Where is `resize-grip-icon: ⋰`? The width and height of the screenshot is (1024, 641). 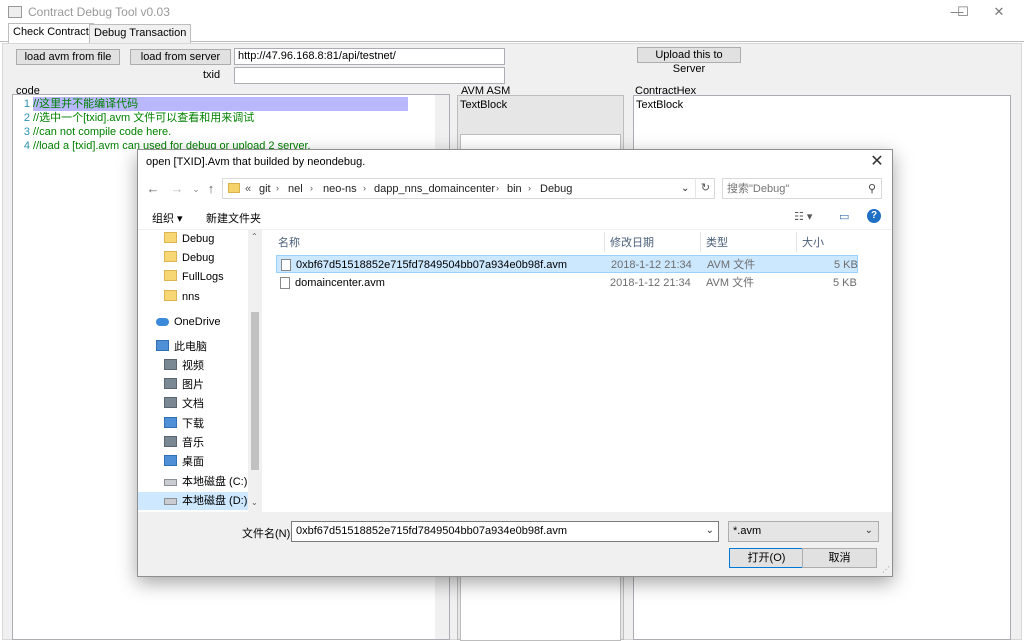 resize-grip-icon: ⋰ is located at coordinates (886, 569).